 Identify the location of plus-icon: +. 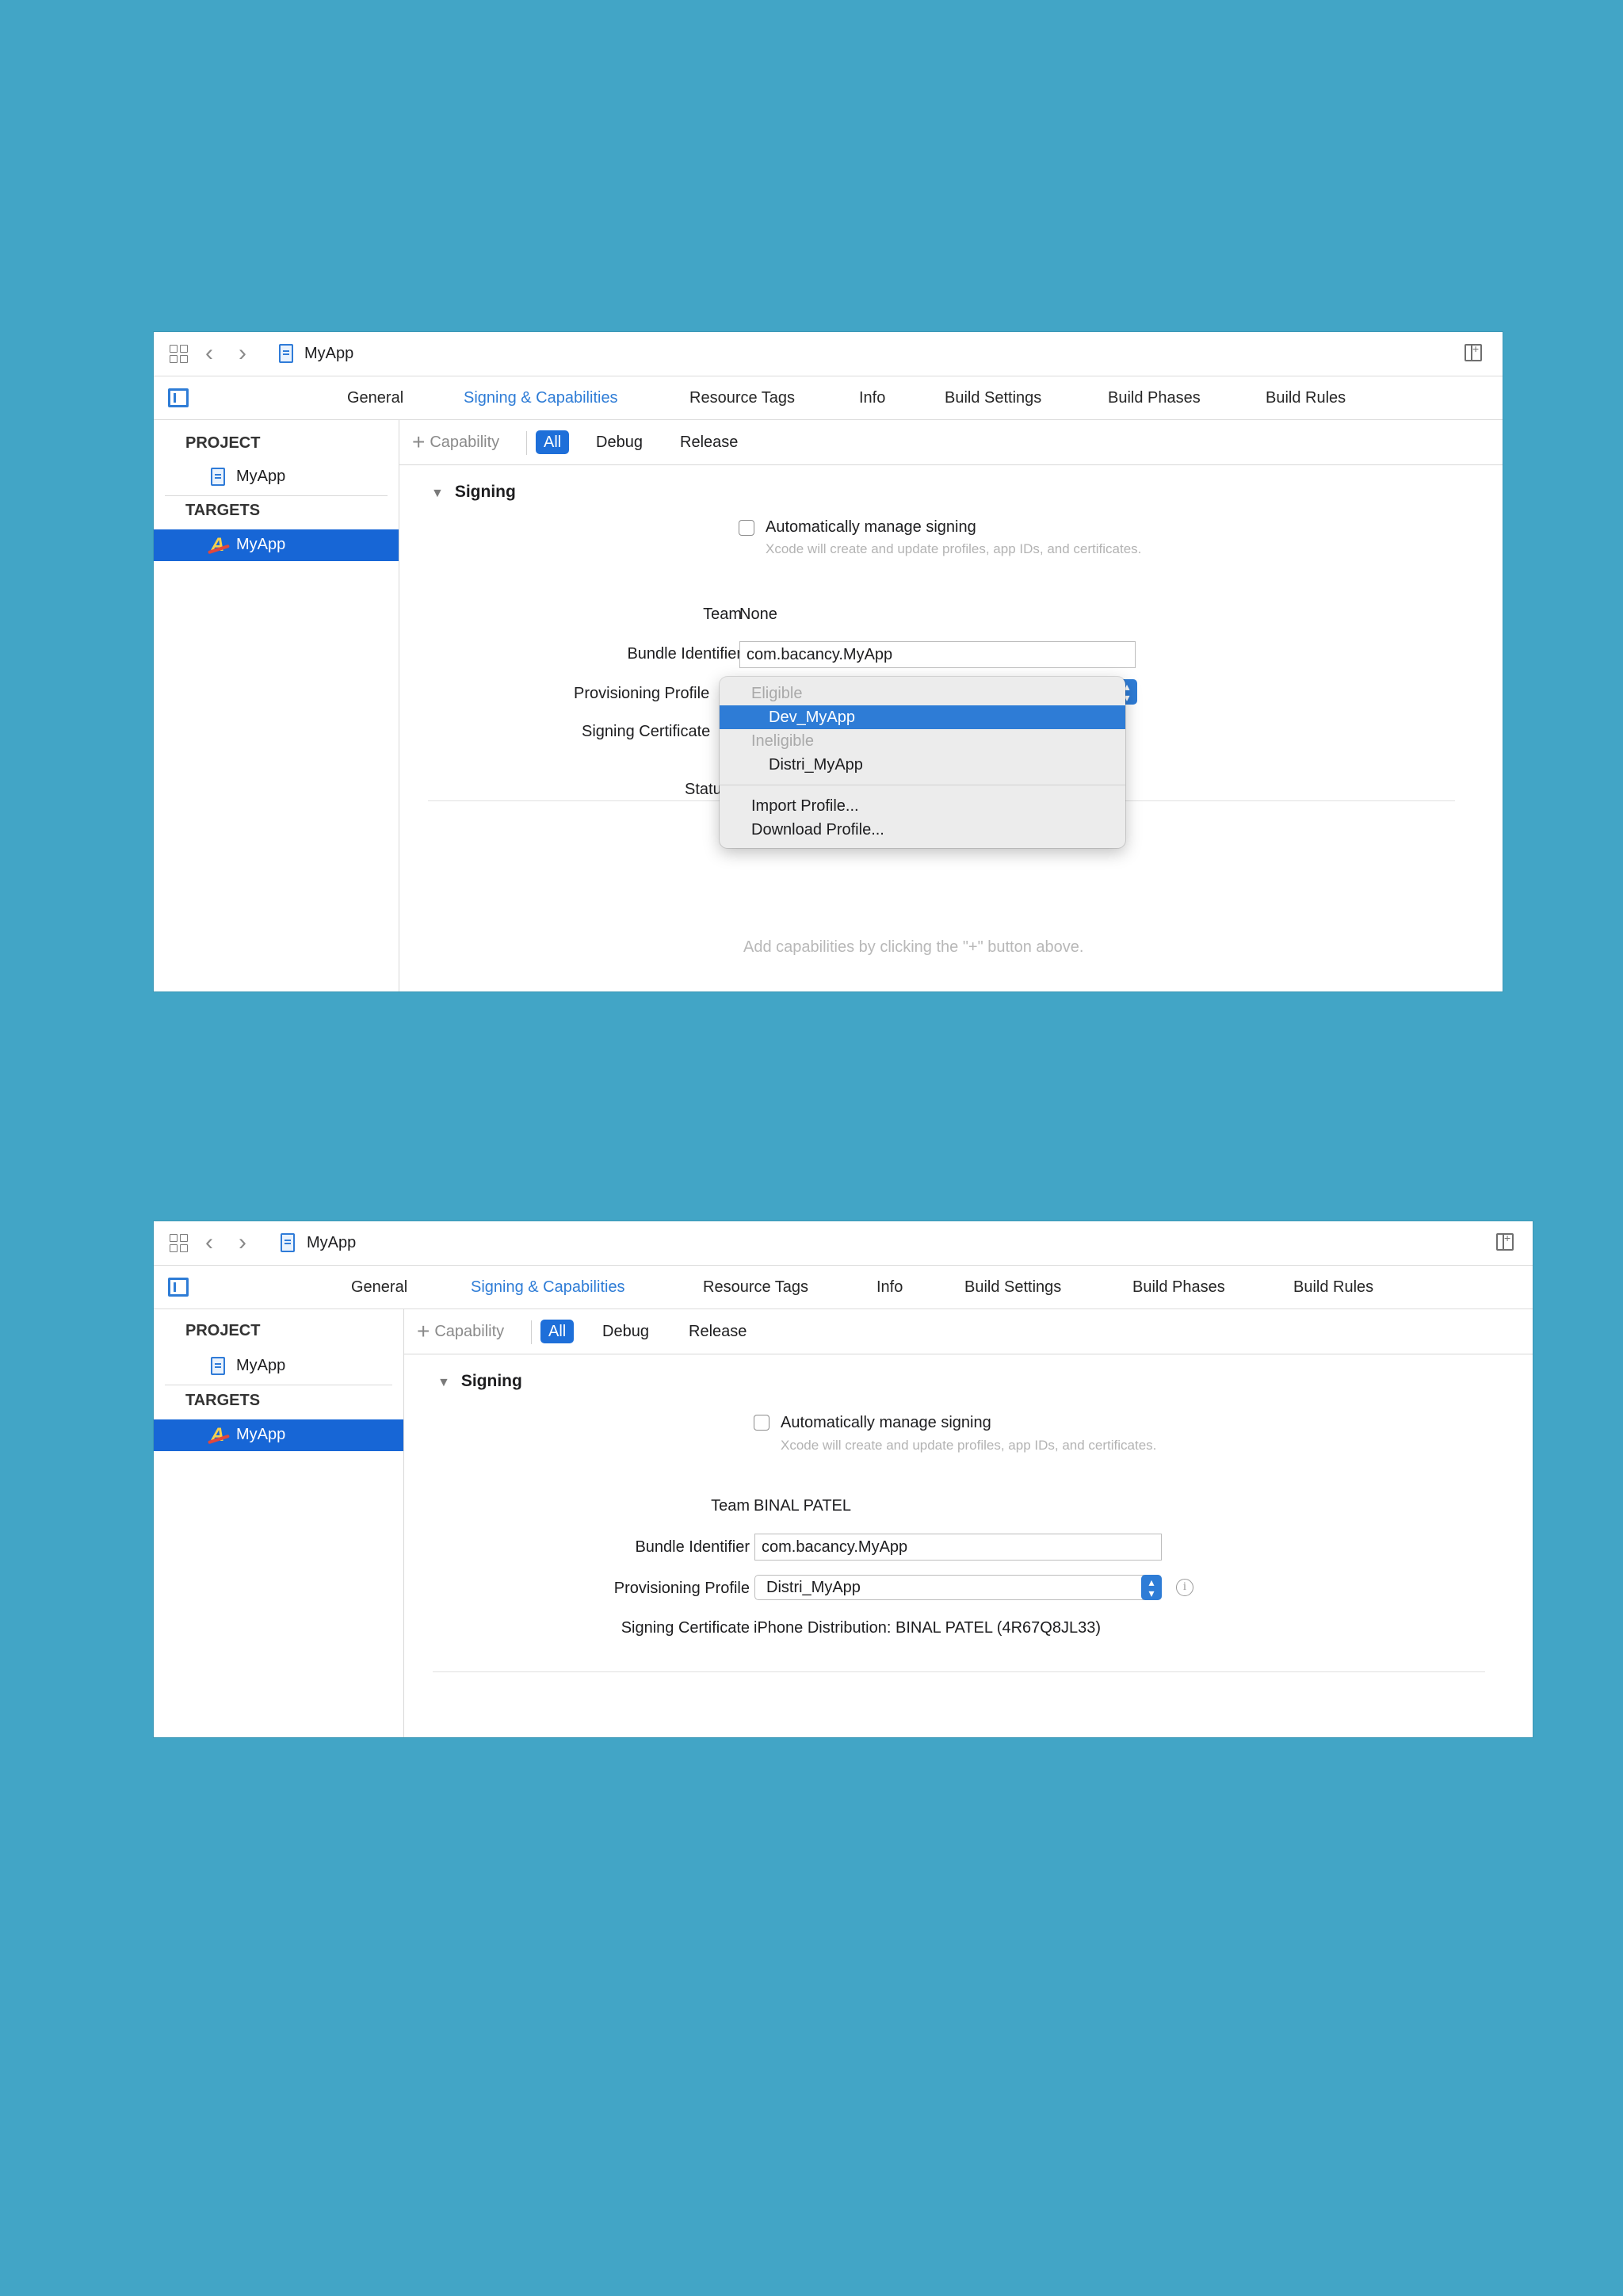
(419, 442).